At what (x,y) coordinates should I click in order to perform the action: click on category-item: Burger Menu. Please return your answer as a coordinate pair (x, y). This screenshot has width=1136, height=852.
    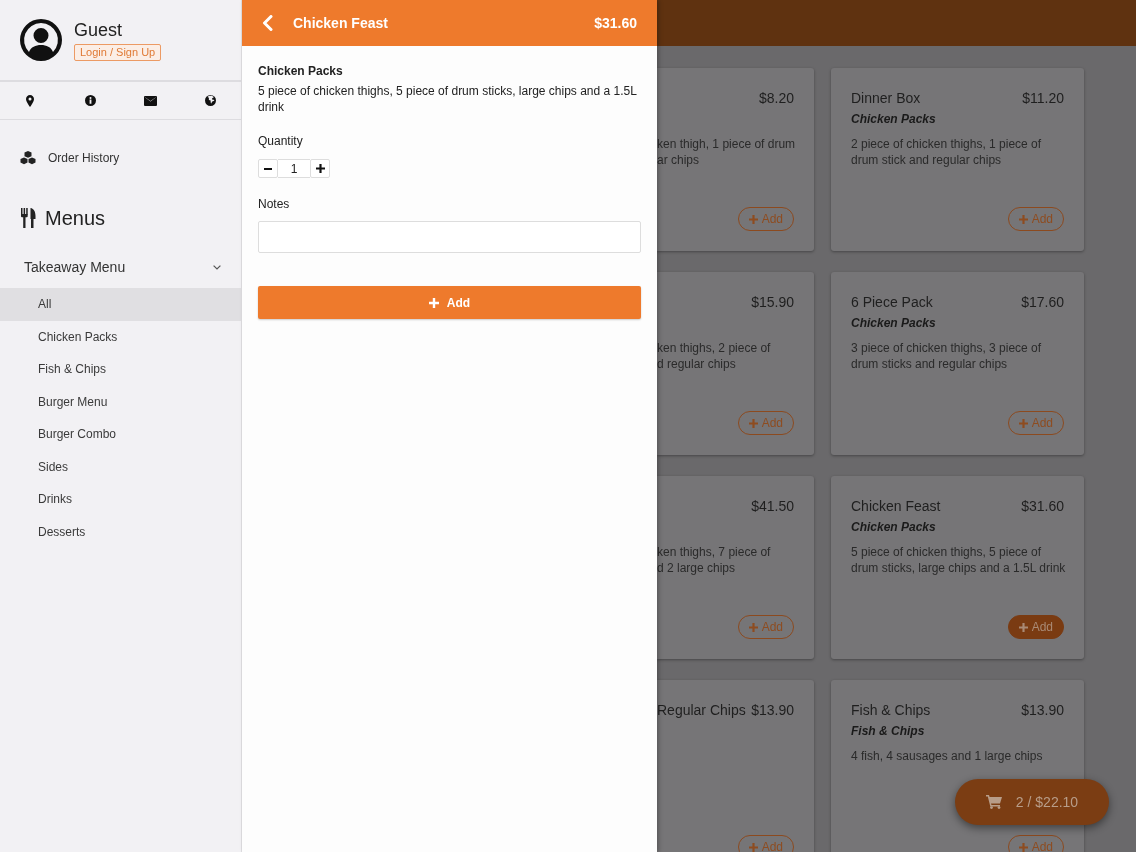
    Looking at the image, I should click on (120, 401).